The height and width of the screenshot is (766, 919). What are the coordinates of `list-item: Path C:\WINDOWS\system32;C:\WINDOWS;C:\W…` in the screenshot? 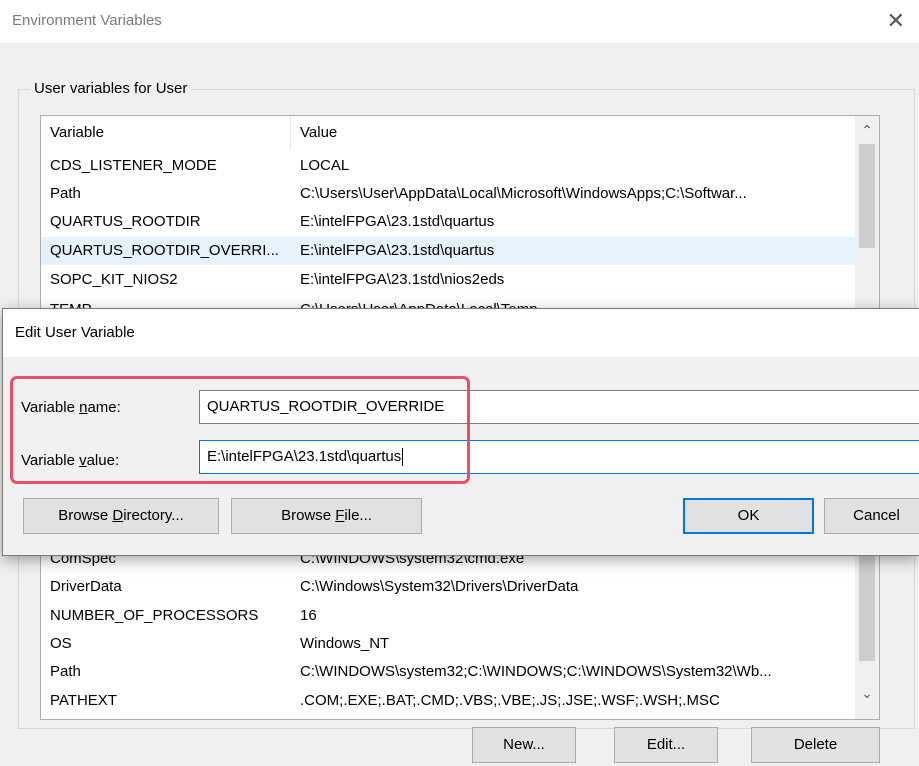 It's located at (448, 672).